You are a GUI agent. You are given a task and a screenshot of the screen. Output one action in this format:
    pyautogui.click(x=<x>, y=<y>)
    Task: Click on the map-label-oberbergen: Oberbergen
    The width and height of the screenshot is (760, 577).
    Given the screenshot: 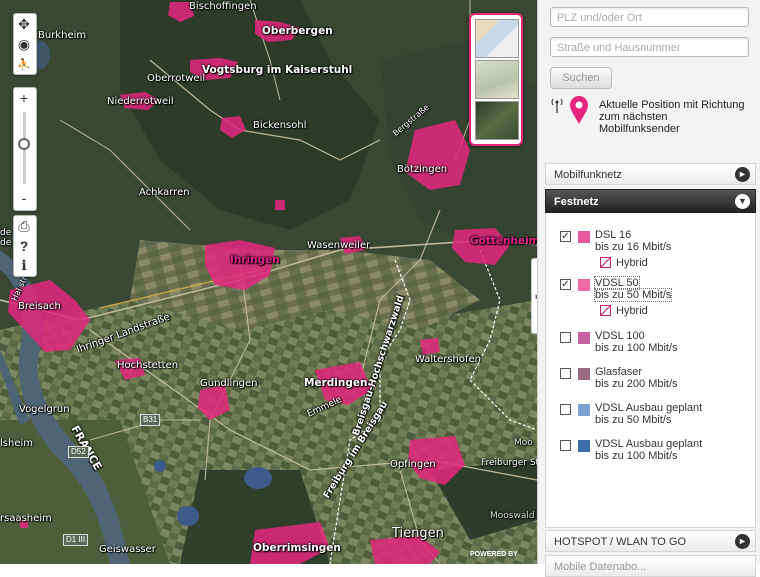 What is the action you would take?
    pyautogui.click(x=297, y=31)
    